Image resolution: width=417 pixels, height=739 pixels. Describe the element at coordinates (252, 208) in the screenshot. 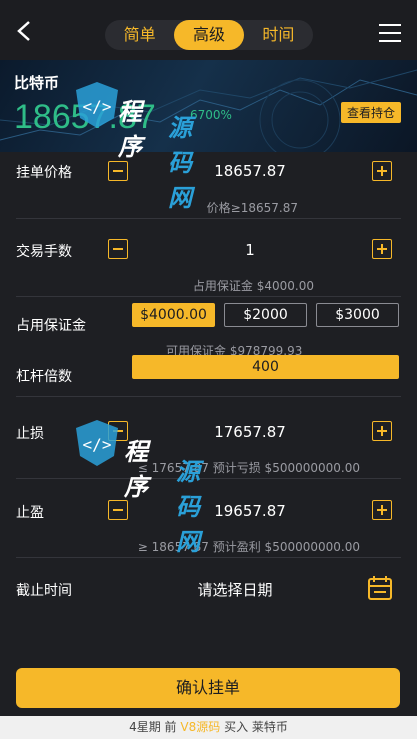

I see `order-price-hint: 价格≥18657.87` at that location.